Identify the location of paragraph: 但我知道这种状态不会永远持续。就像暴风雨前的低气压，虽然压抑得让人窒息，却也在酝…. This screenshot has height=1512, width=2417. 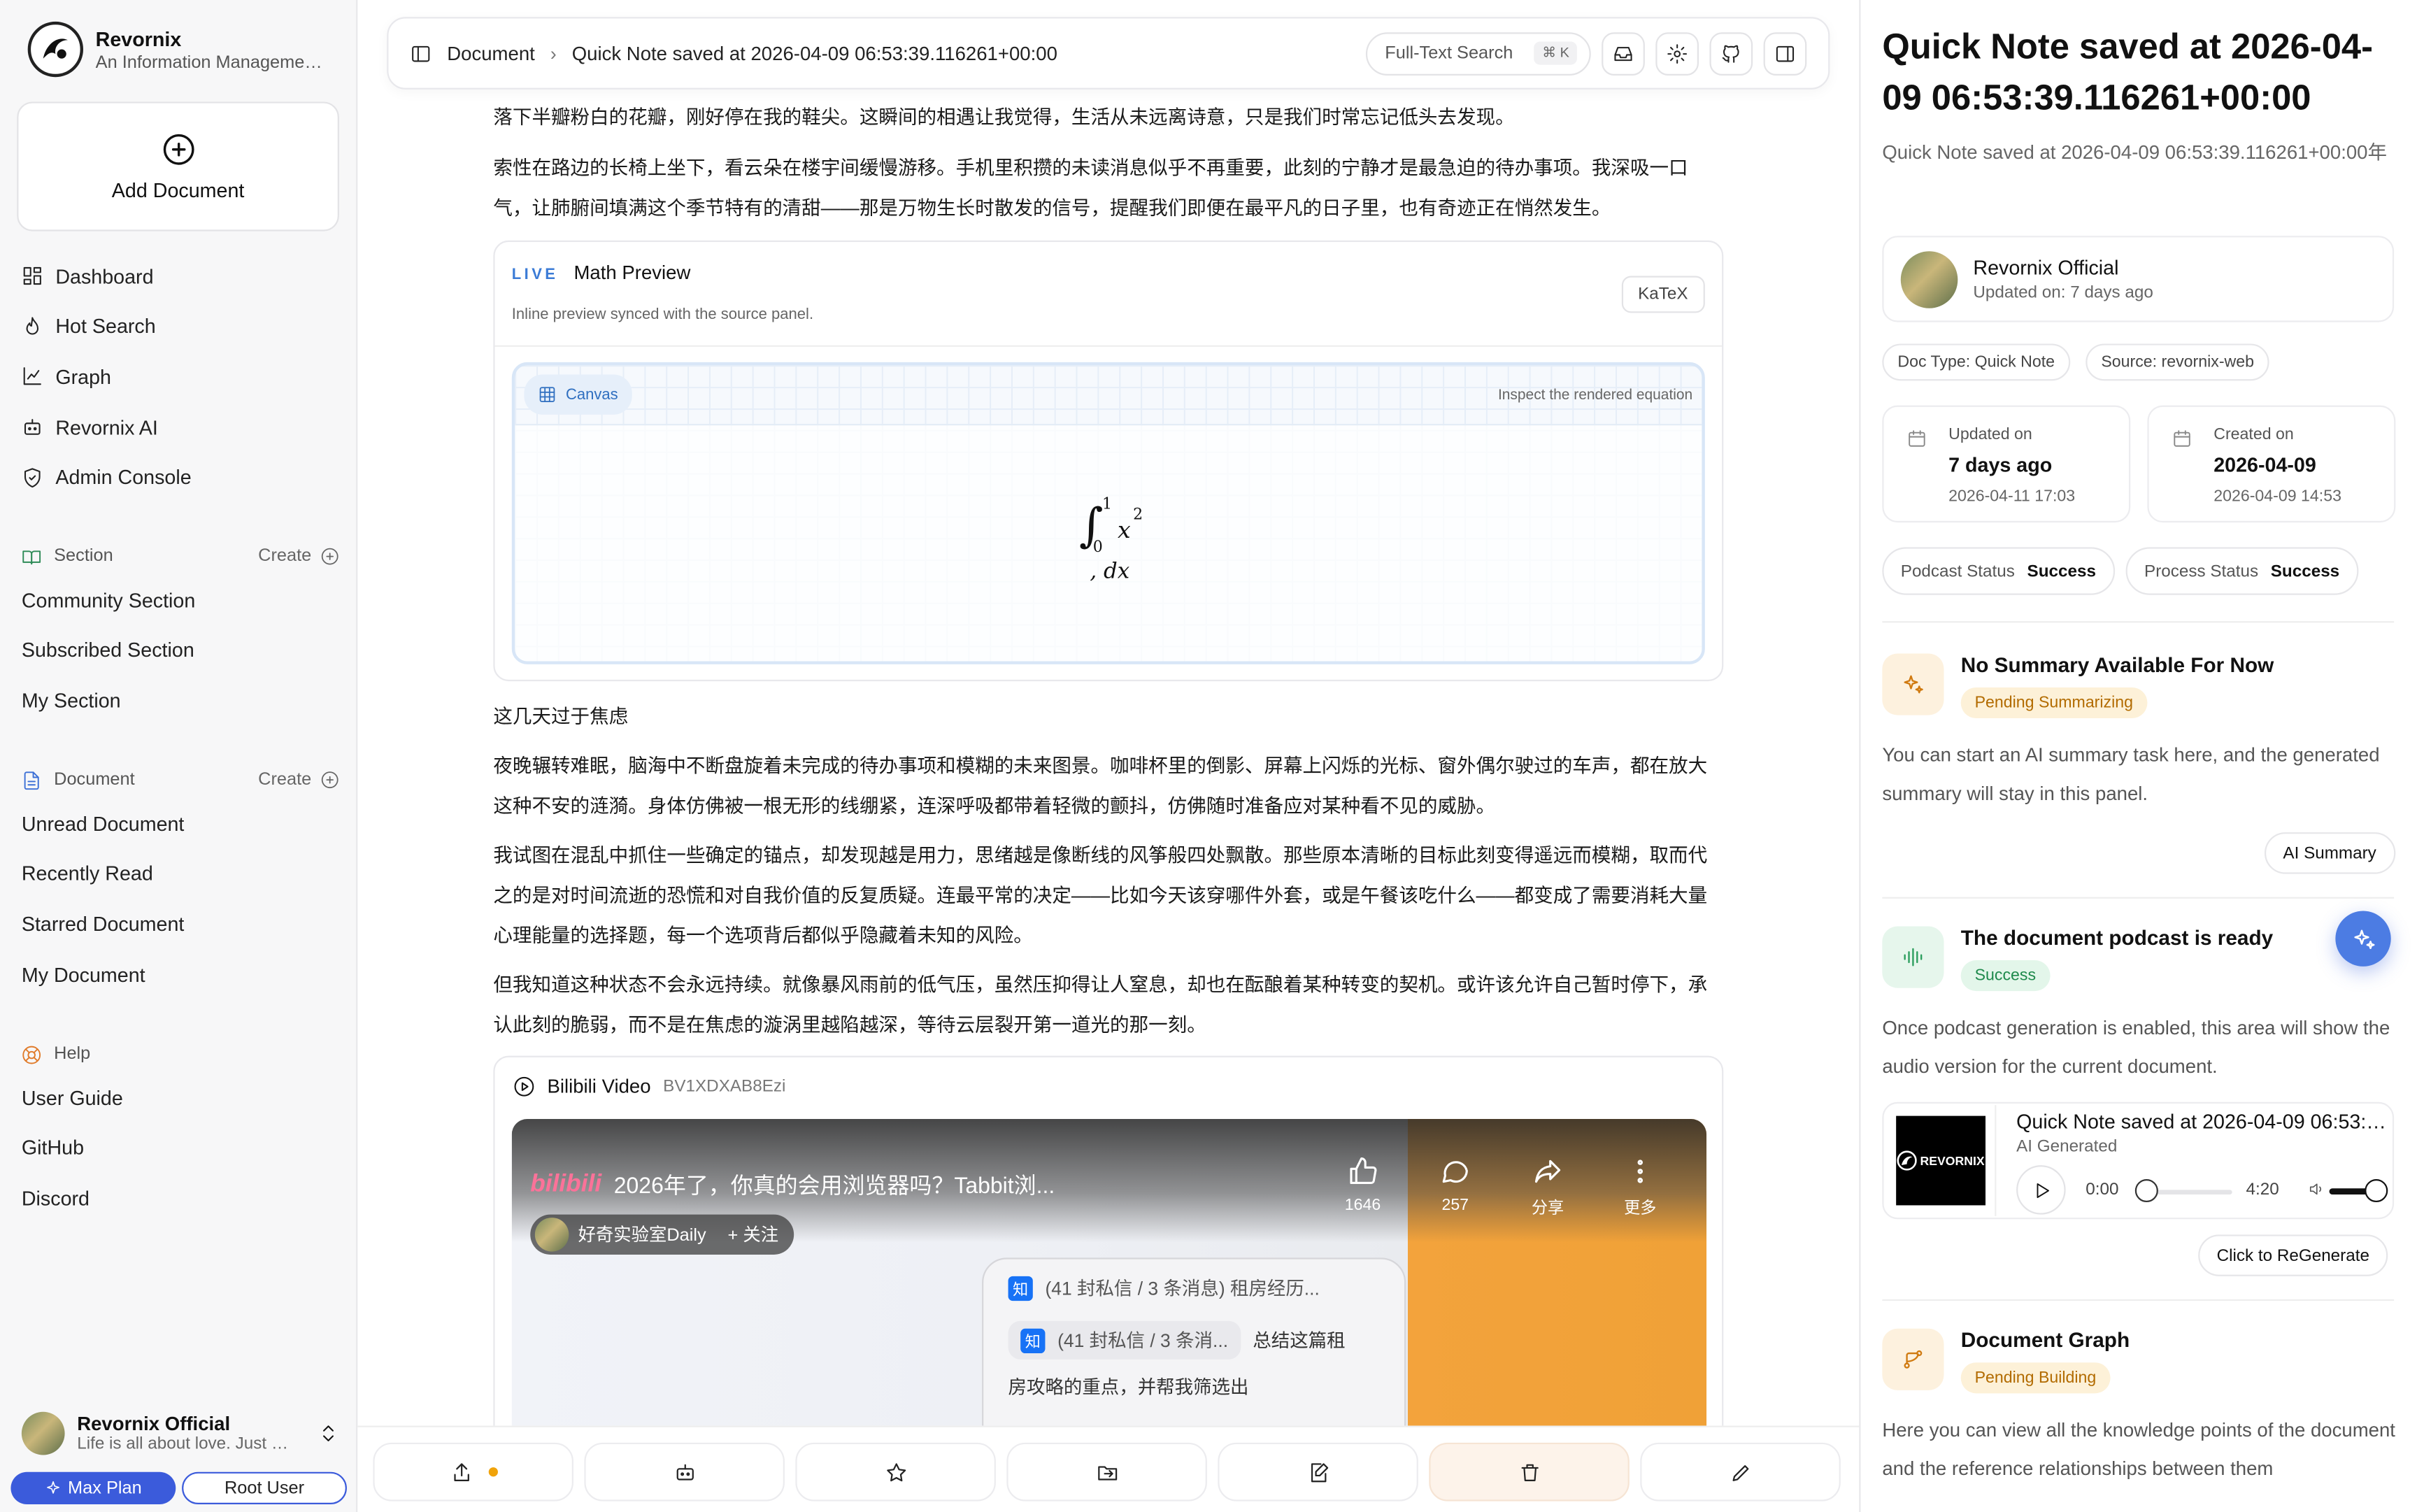
(1100, 1004).